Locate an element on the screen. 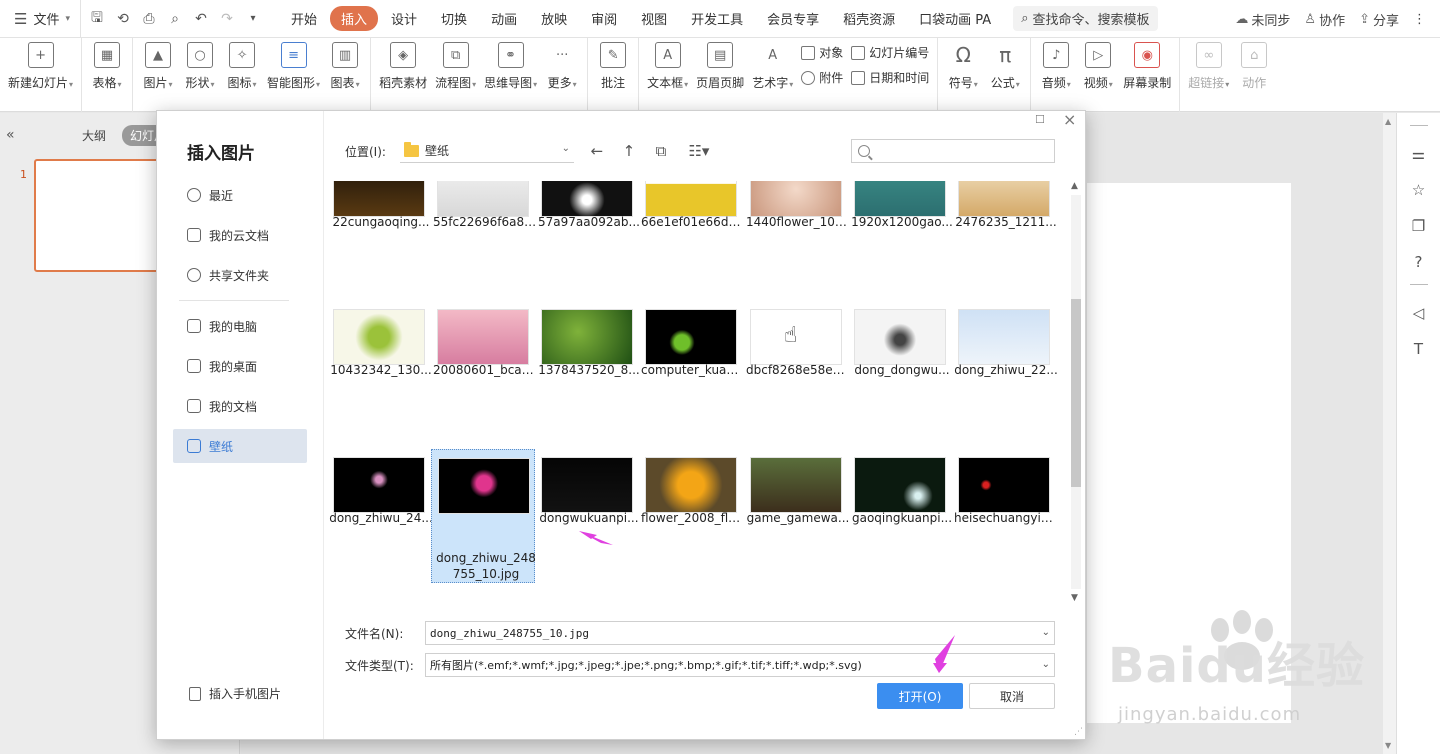  material-button: ◈ 稻壳素材 is located at coordinates (403, 64).